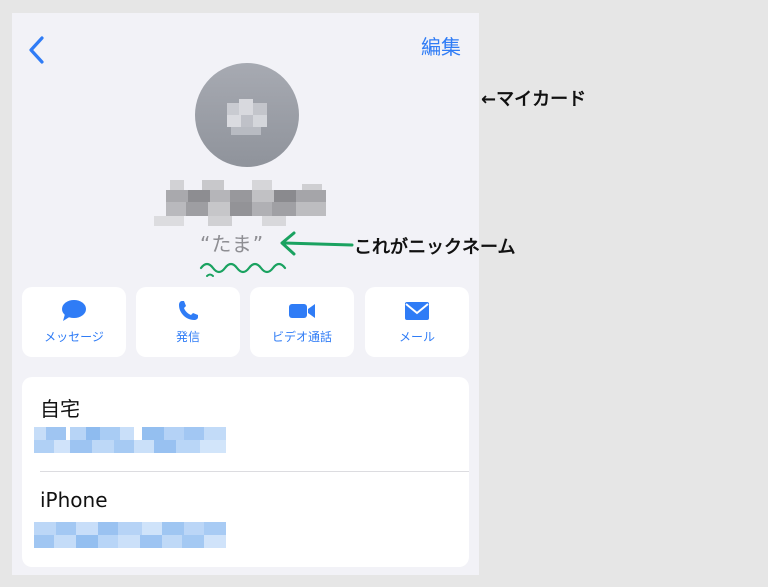 The width and height of the screenshot is (768, 587). Describe the element at coordinates (232, 244) in the screenshot. I see `nickname: “たま”` at that location.